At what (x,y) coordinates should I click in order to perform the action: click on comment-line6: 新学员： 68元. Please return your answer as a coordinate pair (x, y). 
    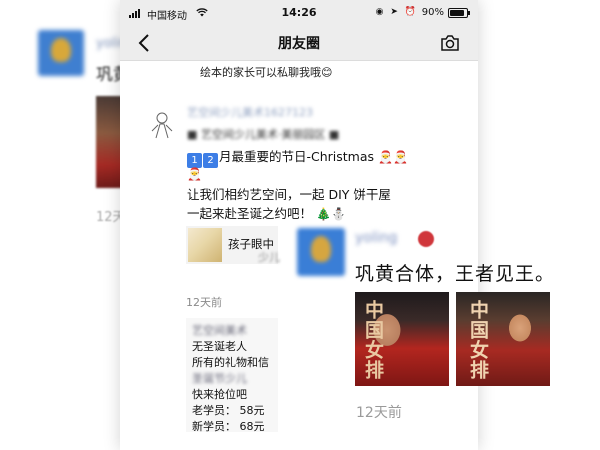
    Looking at the image, I should click on (228, 426).